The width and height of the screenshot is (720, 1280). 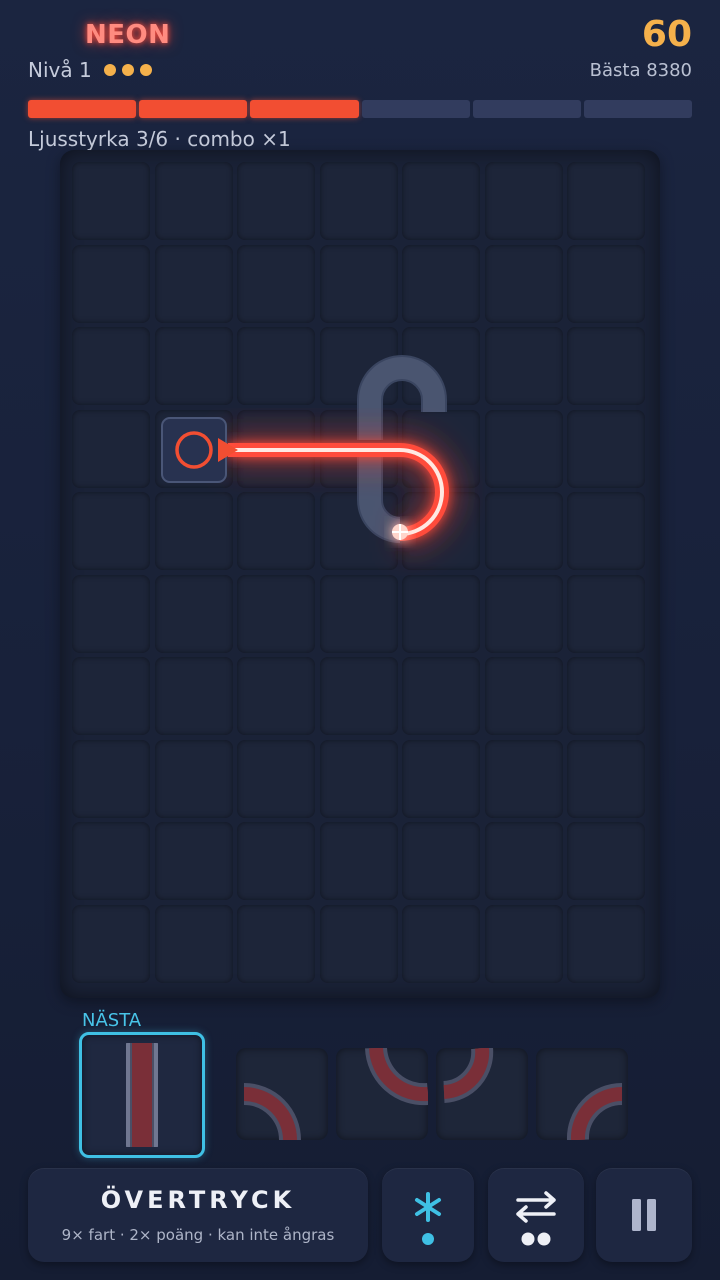 I want to click on straight-pipe-piece, so click(x=142, y=1095).